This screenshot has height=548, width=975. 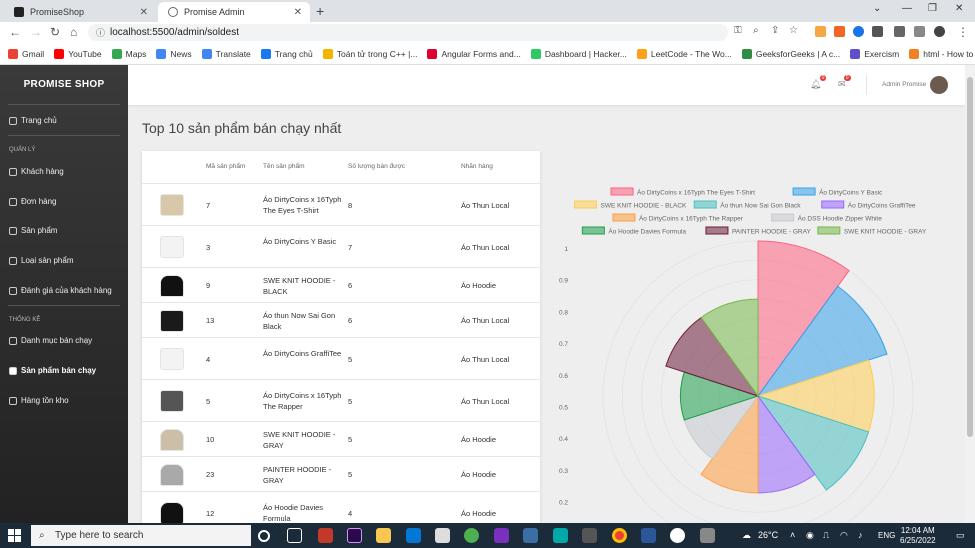 What do you see at coordinates (844, 535) in the screenshot?
I see `wifi-icon: ◠` at bounding box center [844, 535].